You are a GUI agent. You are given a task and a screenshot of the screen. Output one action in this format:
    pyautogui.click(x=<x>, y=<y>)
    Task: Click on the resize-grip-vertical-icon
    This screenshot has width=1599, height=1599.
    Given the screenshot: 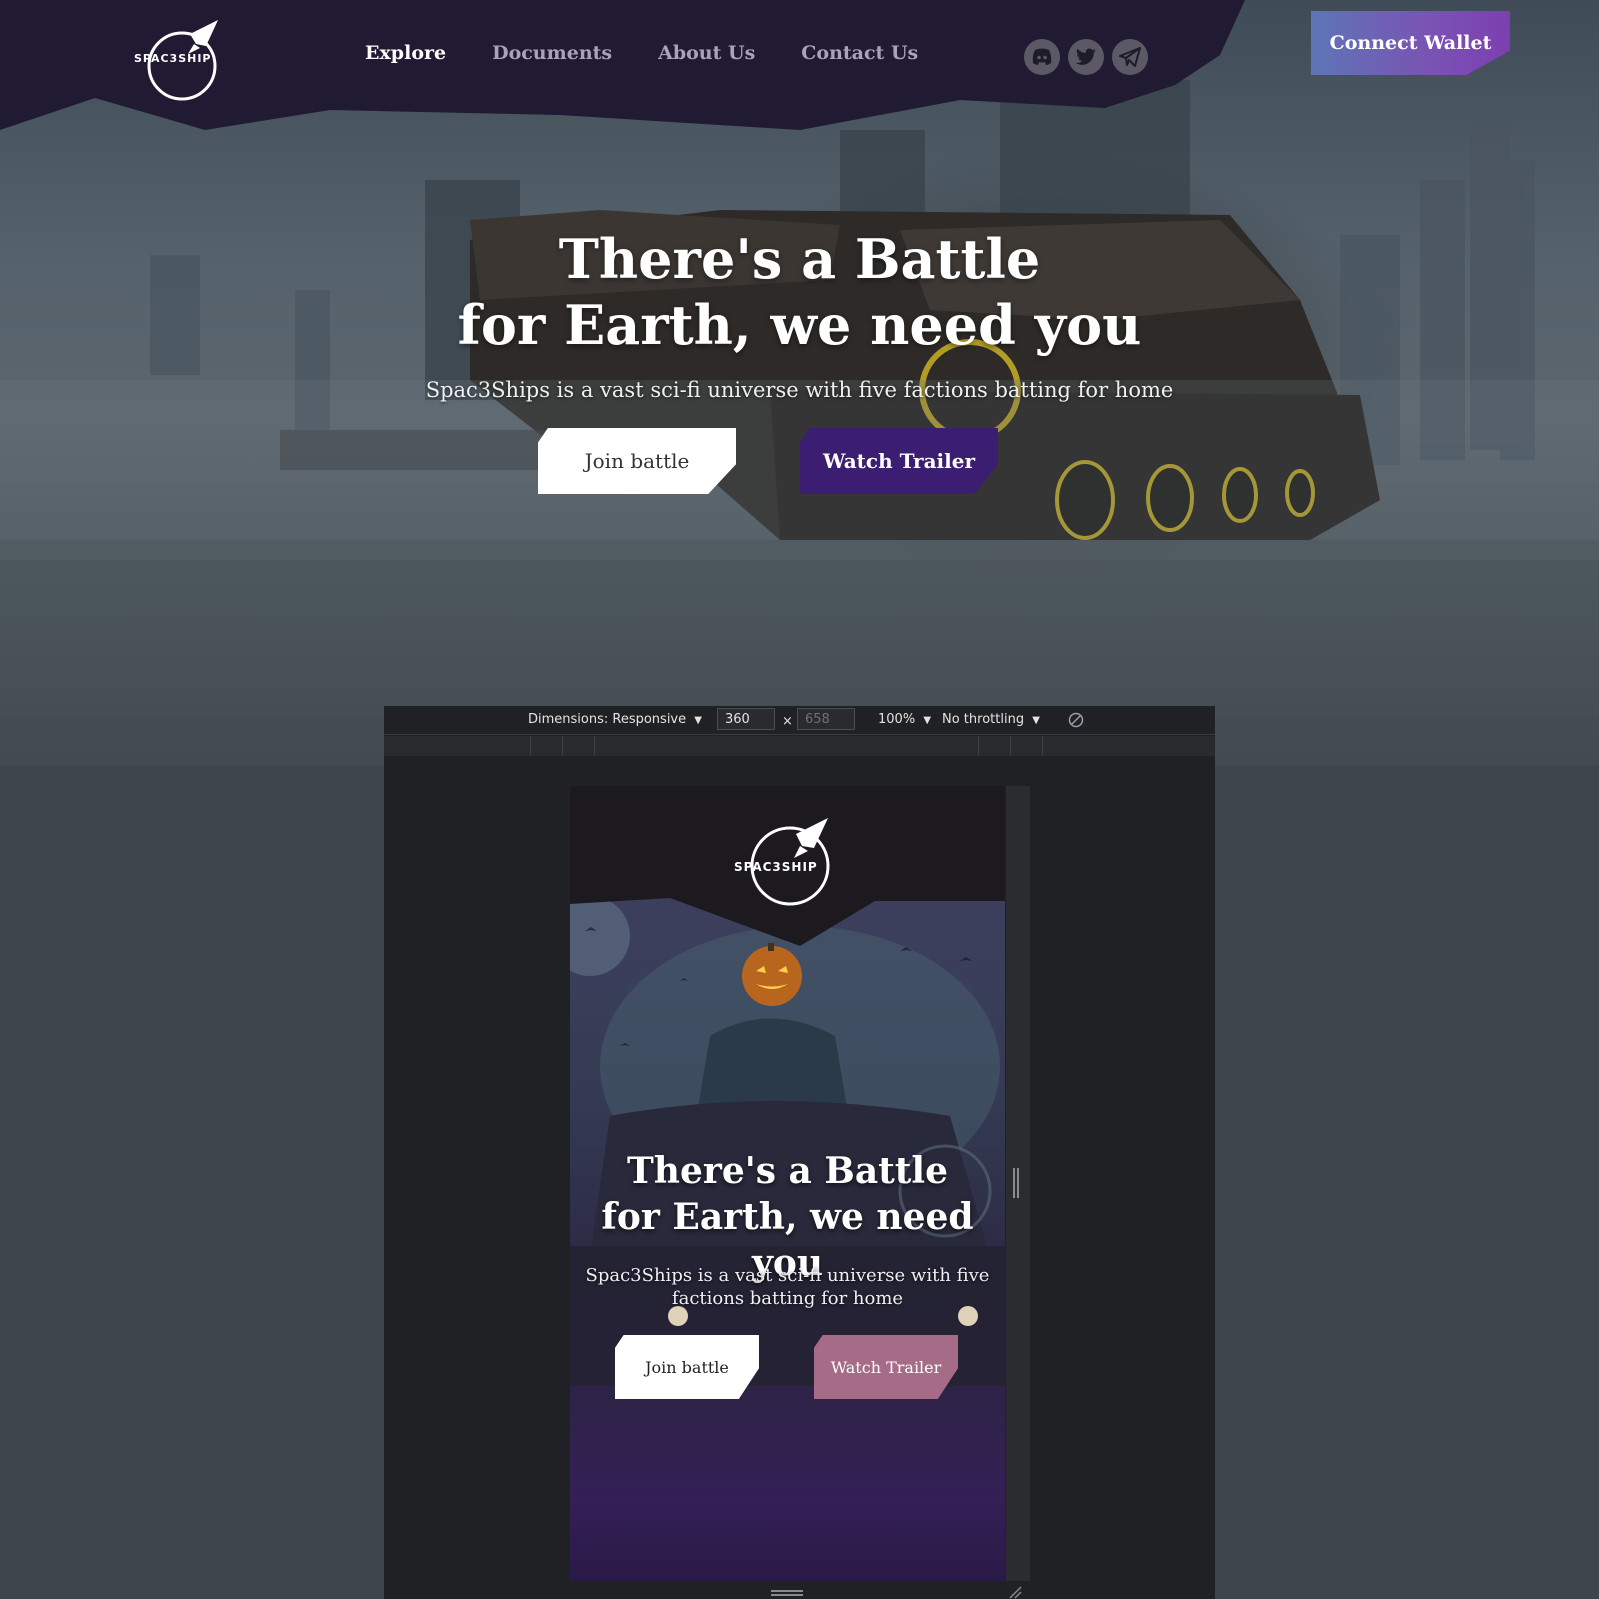 What is the action you would take?
    pyautogui.click(x=1016, y=1183)
    